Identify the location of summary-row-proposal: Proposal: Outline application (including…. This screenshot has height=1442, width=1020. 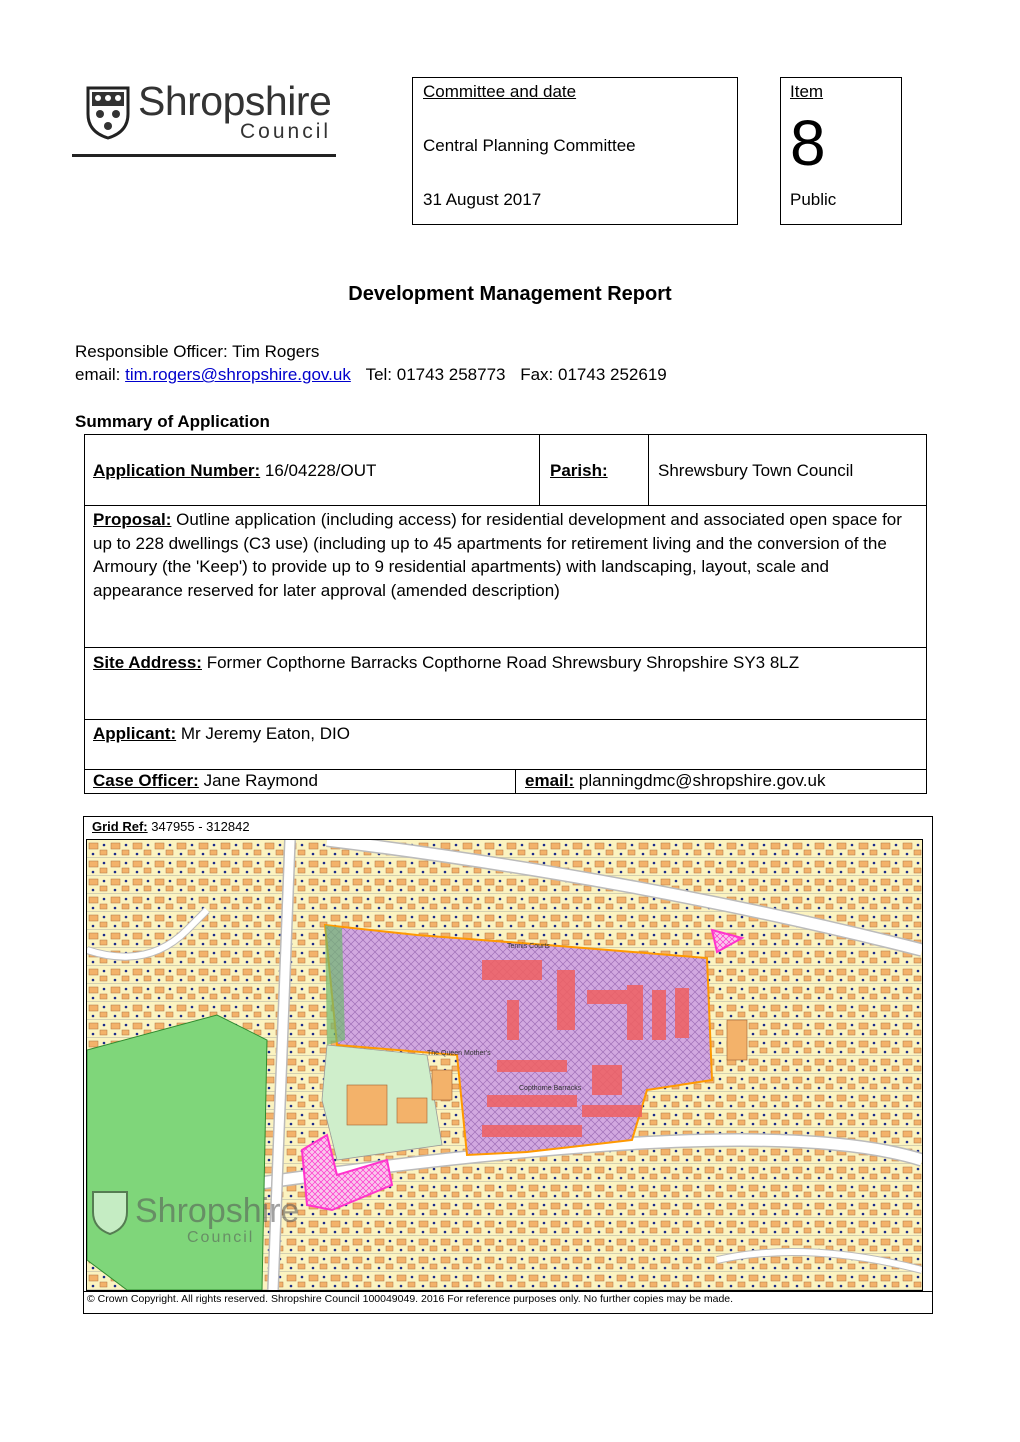
(505, 577).